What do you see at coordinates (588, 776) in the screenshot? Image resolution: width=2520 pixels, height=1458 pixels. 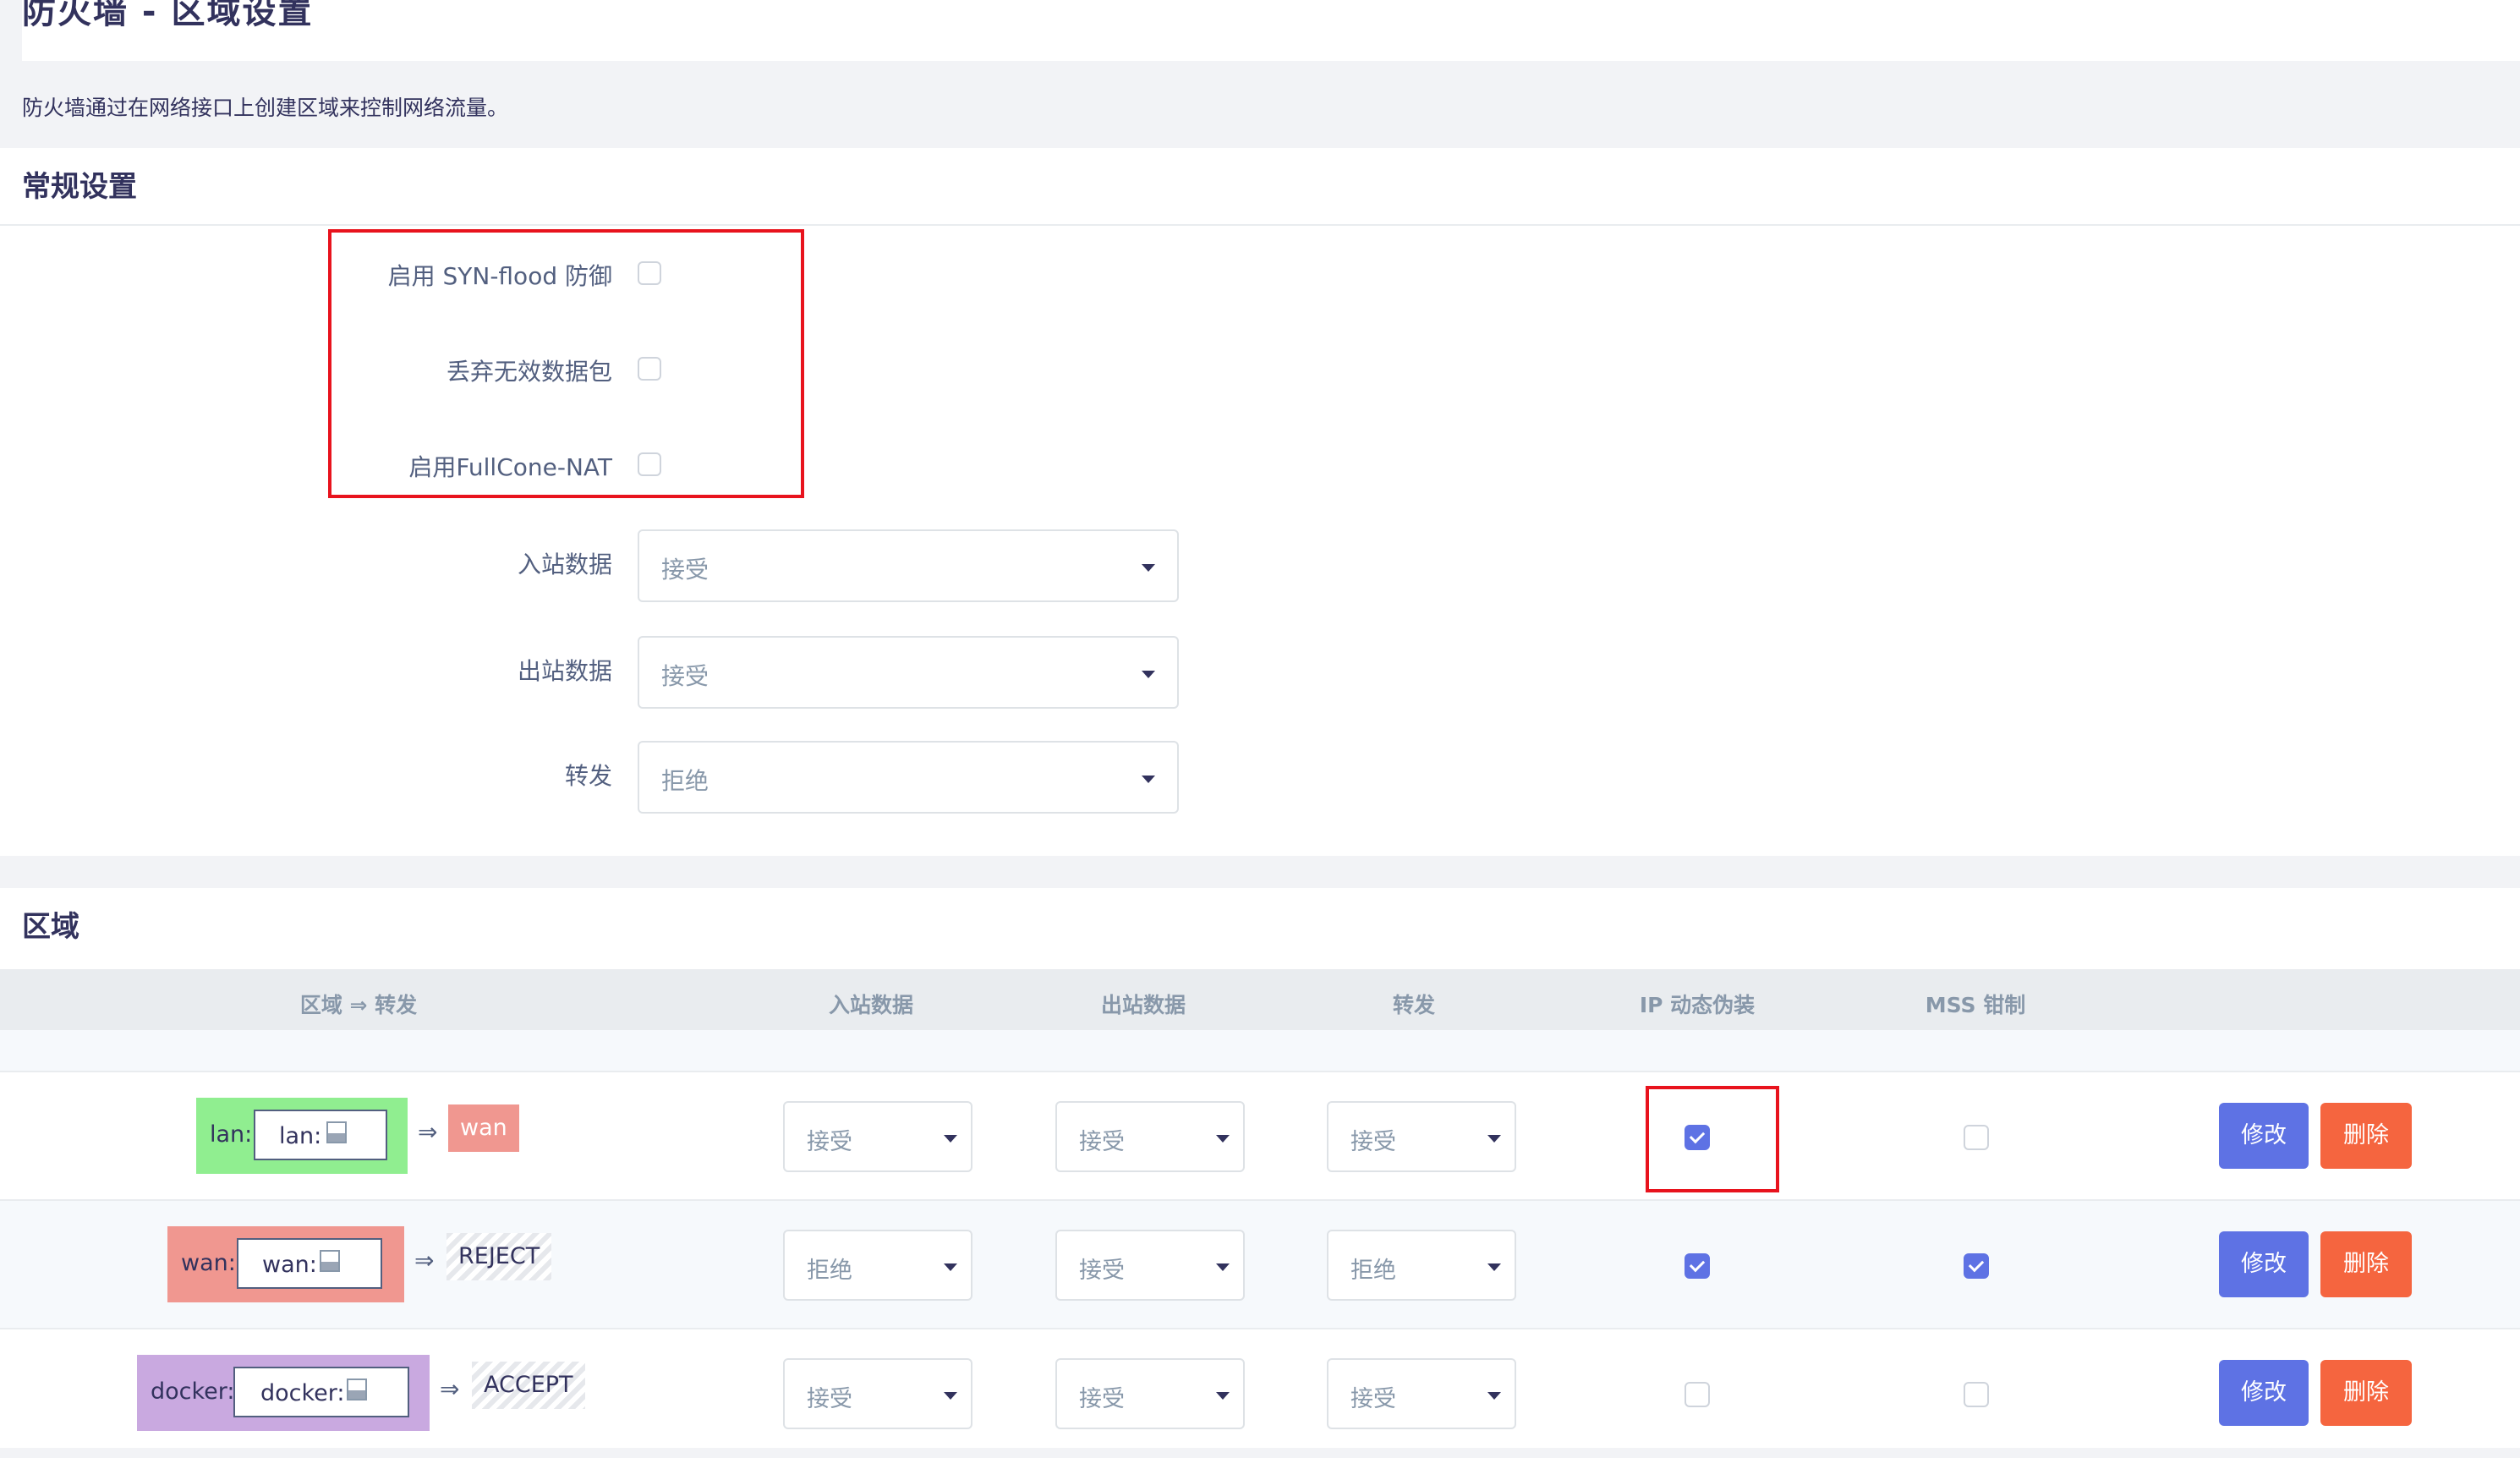 I see `forward-policy-label: 转发` at bounding box center [588, 776].